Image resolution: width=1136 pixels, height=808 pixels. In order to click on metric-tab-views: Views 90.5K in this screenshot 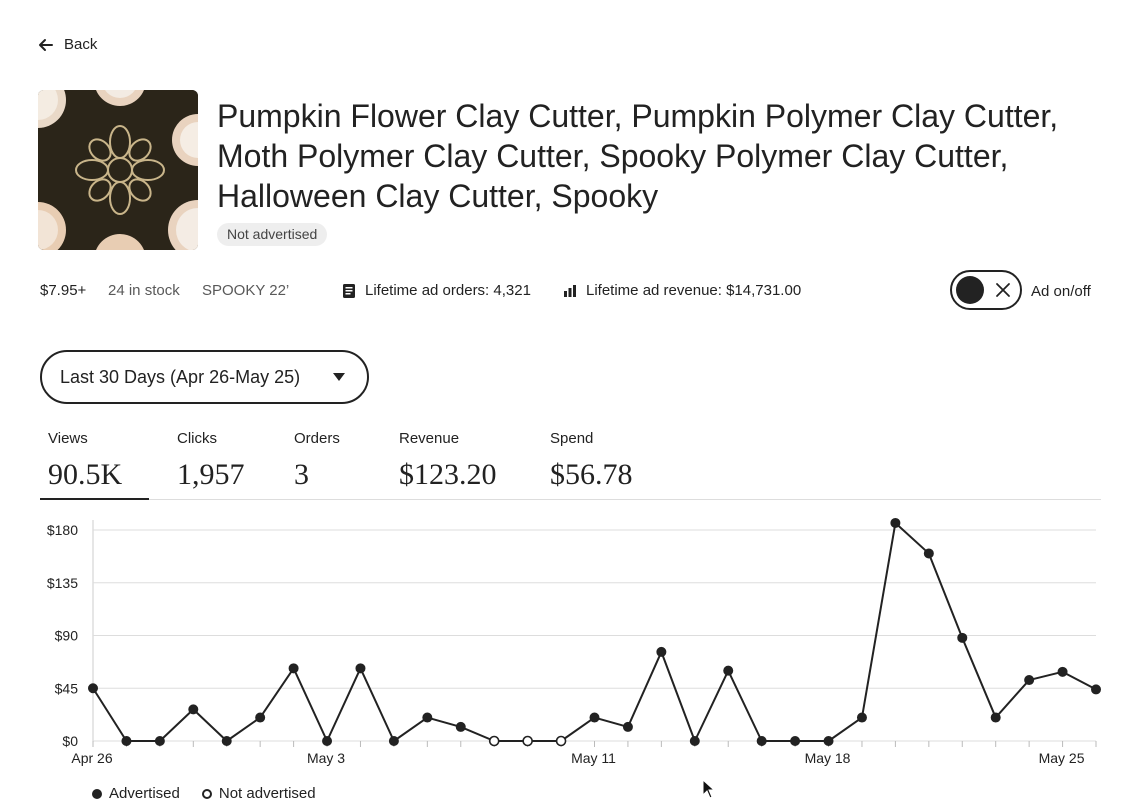, I will do `click(94, 464)`.